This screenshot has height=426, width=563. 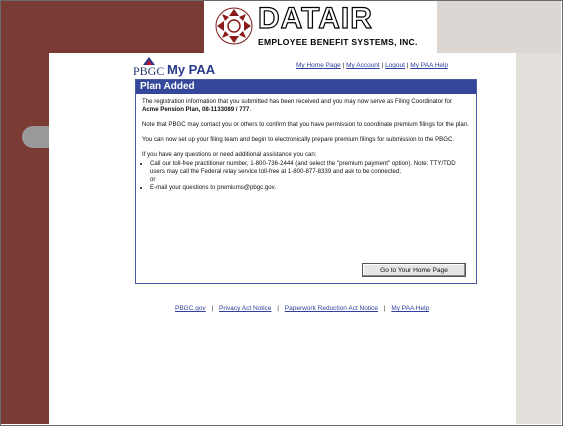 I want to click on nav-link-logout: Logout, so click(x=395, y=65).